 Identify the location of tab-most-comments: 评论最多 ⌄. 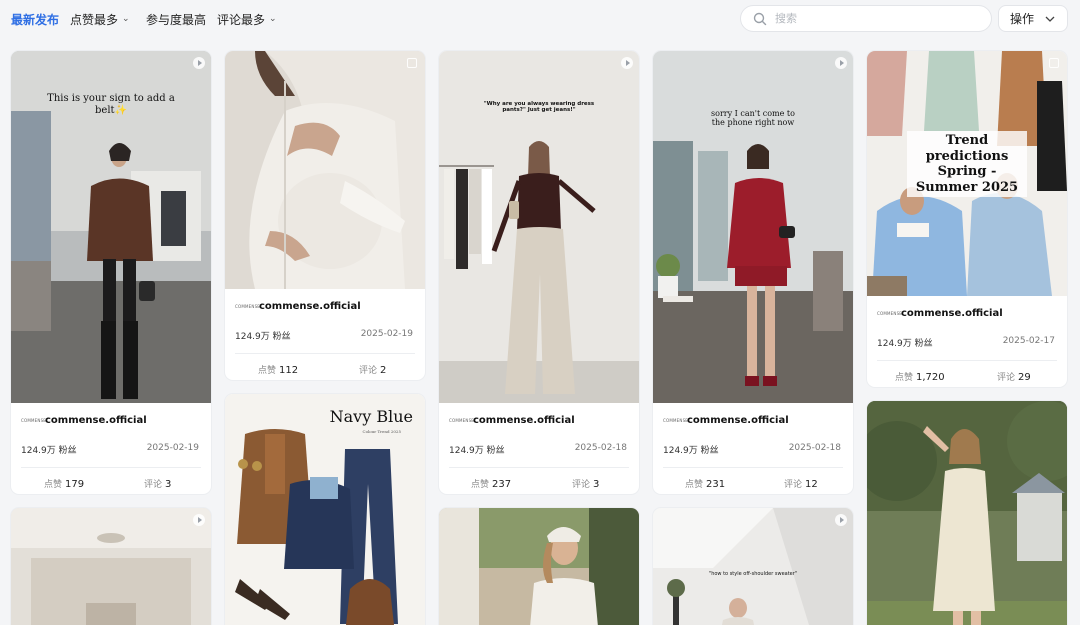
(247, 19).